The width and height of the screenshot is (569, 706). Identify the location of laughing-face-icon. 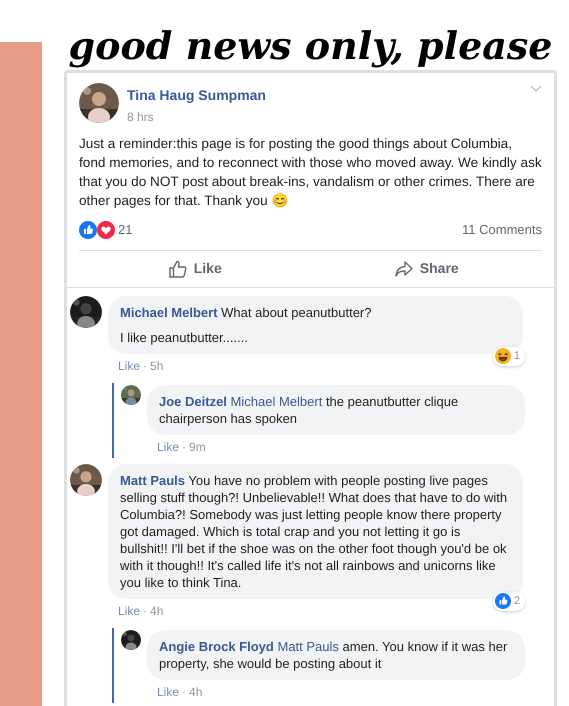
(502, 356).